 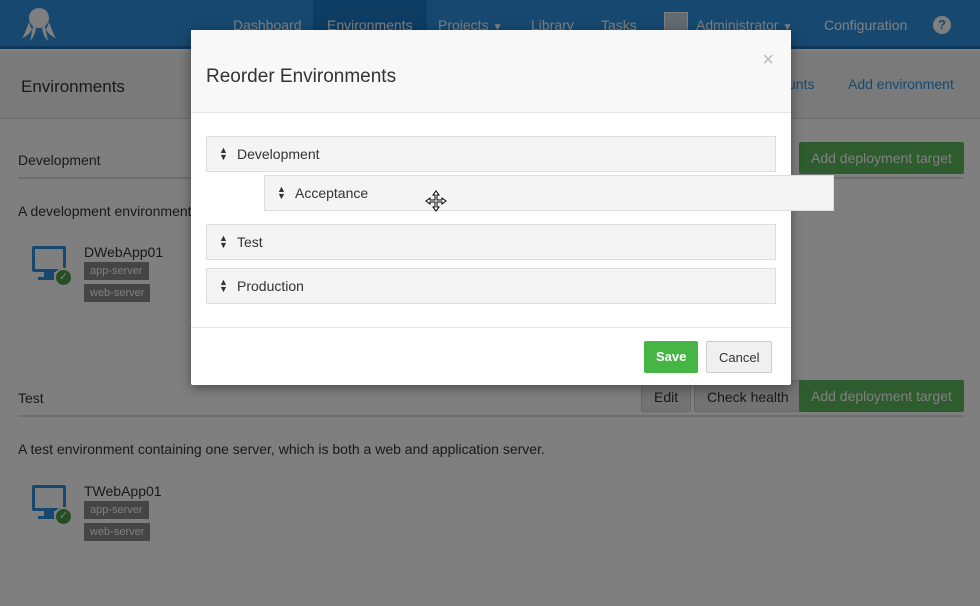 I want to click on sortable-row-development: ▲ ▼ Development, so click(x=491, y=154).